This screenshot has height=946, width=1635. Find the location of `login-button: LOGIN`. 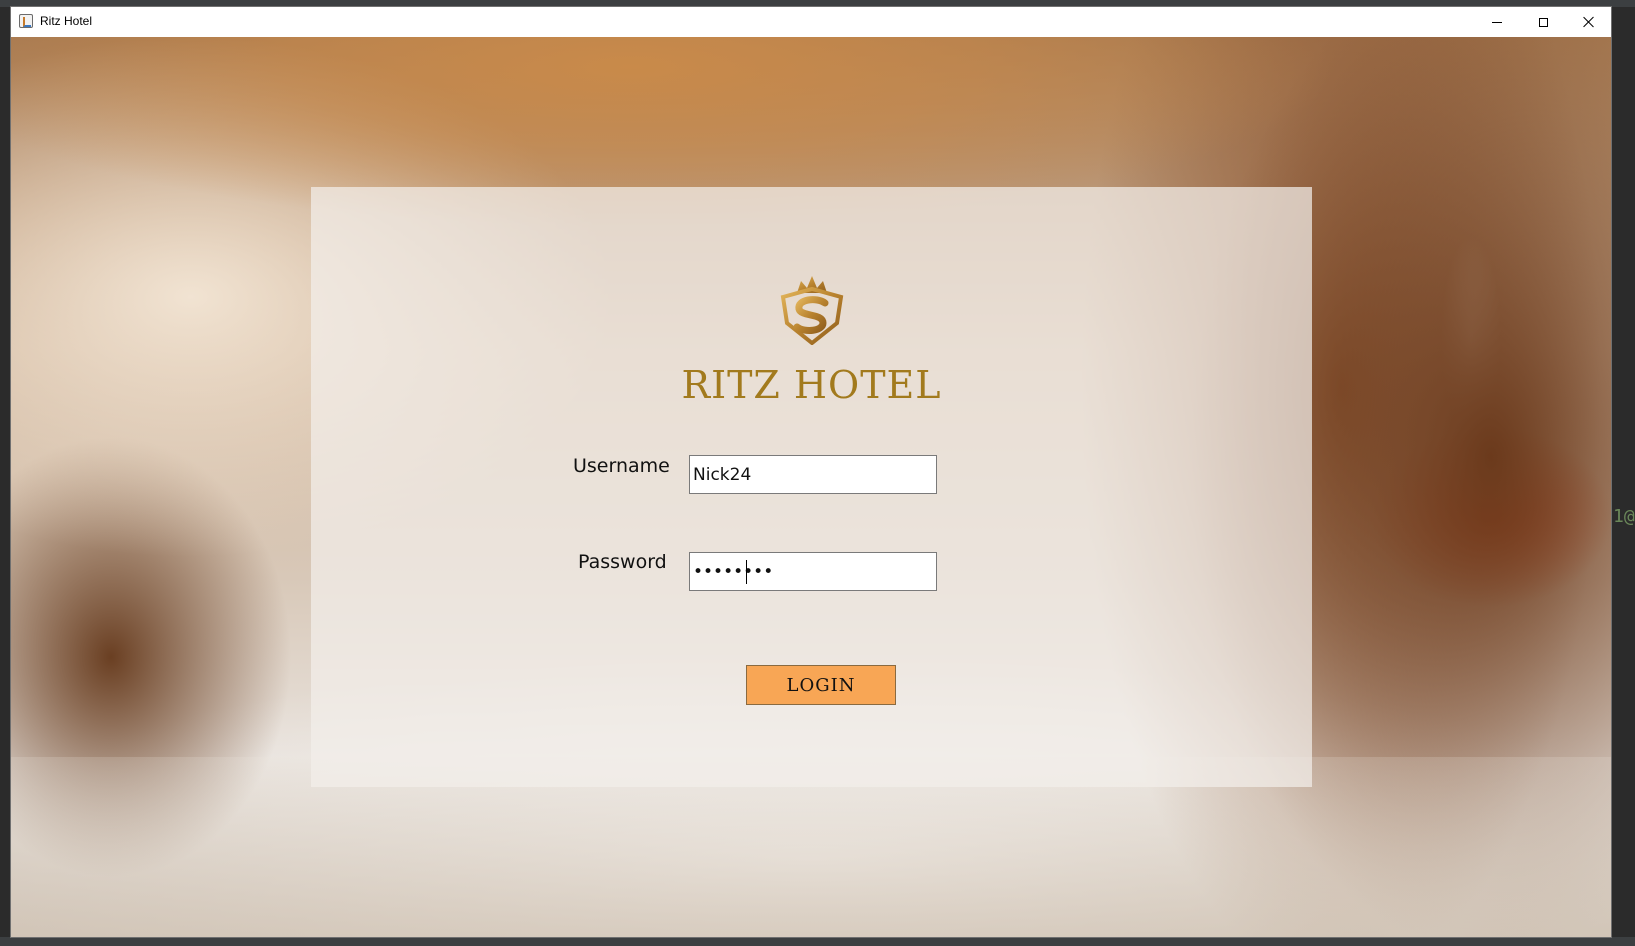

login-button: LOGIN is located at coordinates (821, 685).